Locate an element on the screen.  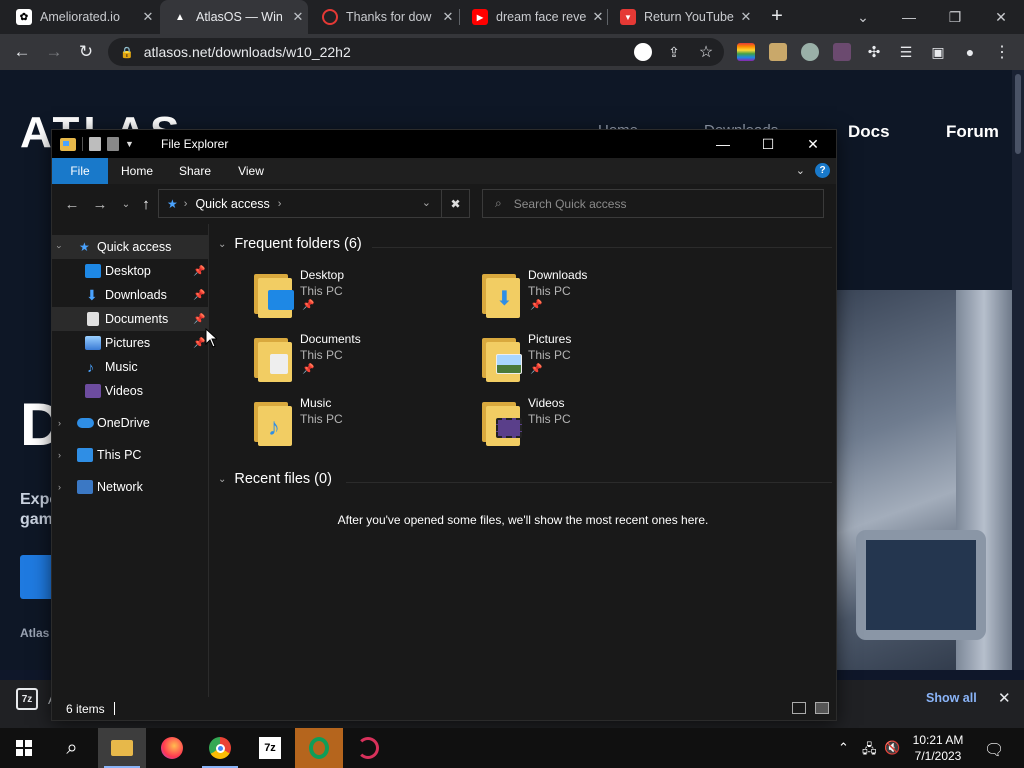
taskbar-app is located at coordinates (368, 748).